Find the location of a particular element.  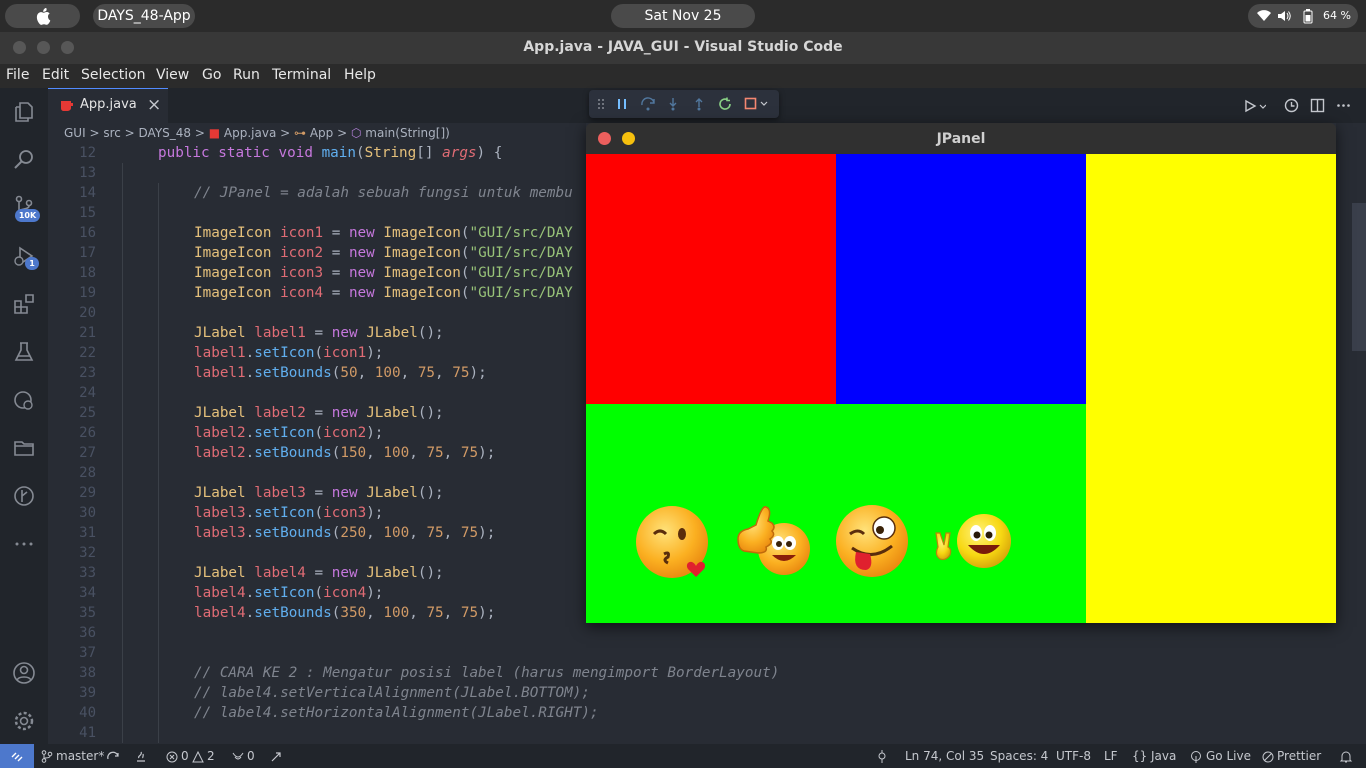

menu-selection: Selection is located at coordinates (113, 75).